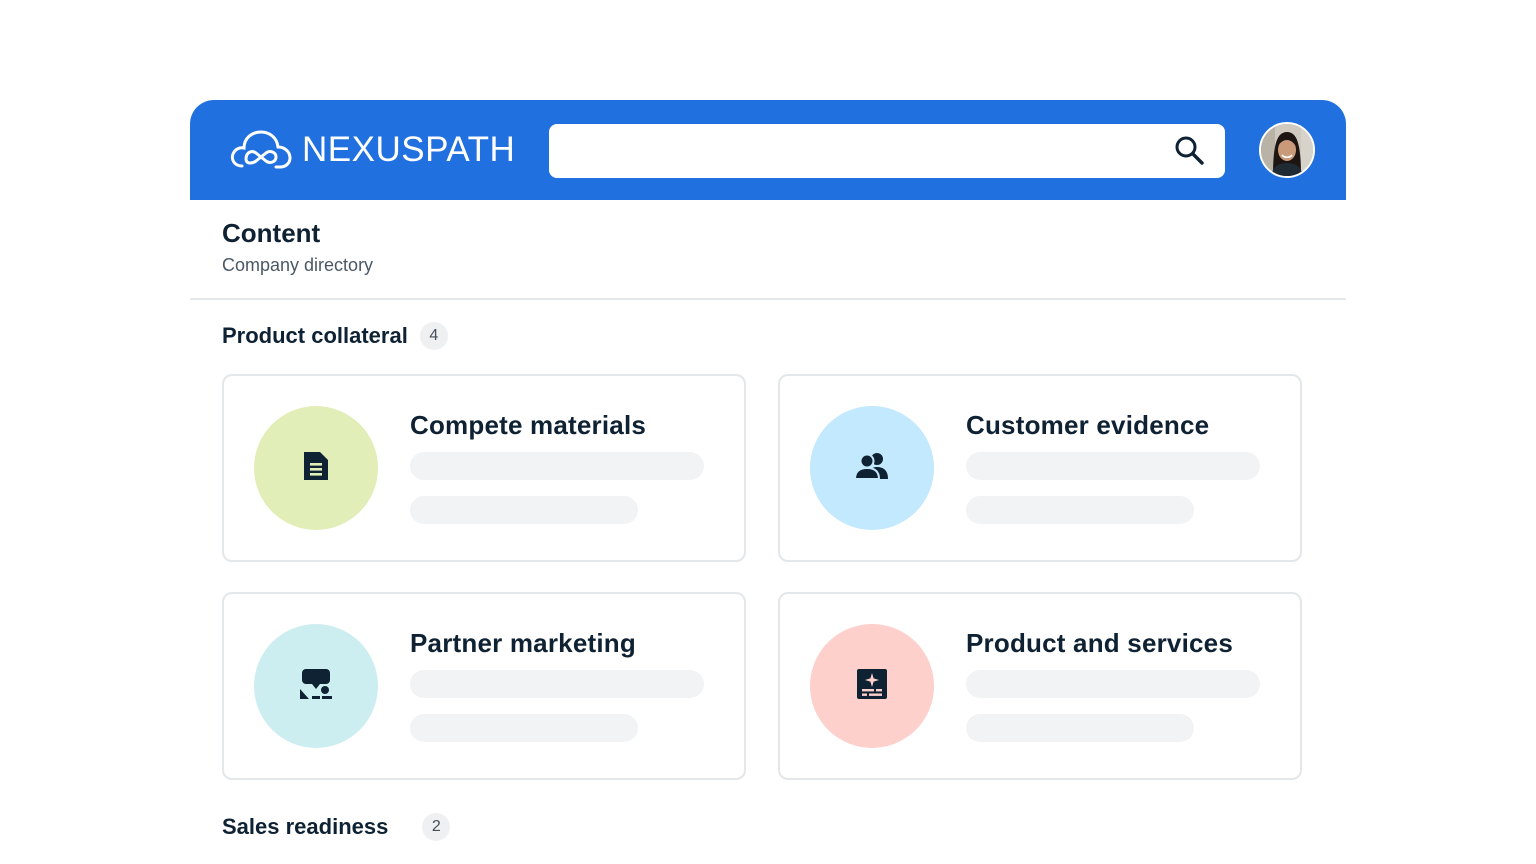 The image size is (1536, 864). Describe the element at coordinates (298, 265) in the screenshot. I see `page-subtitle: Company directory` at that location.